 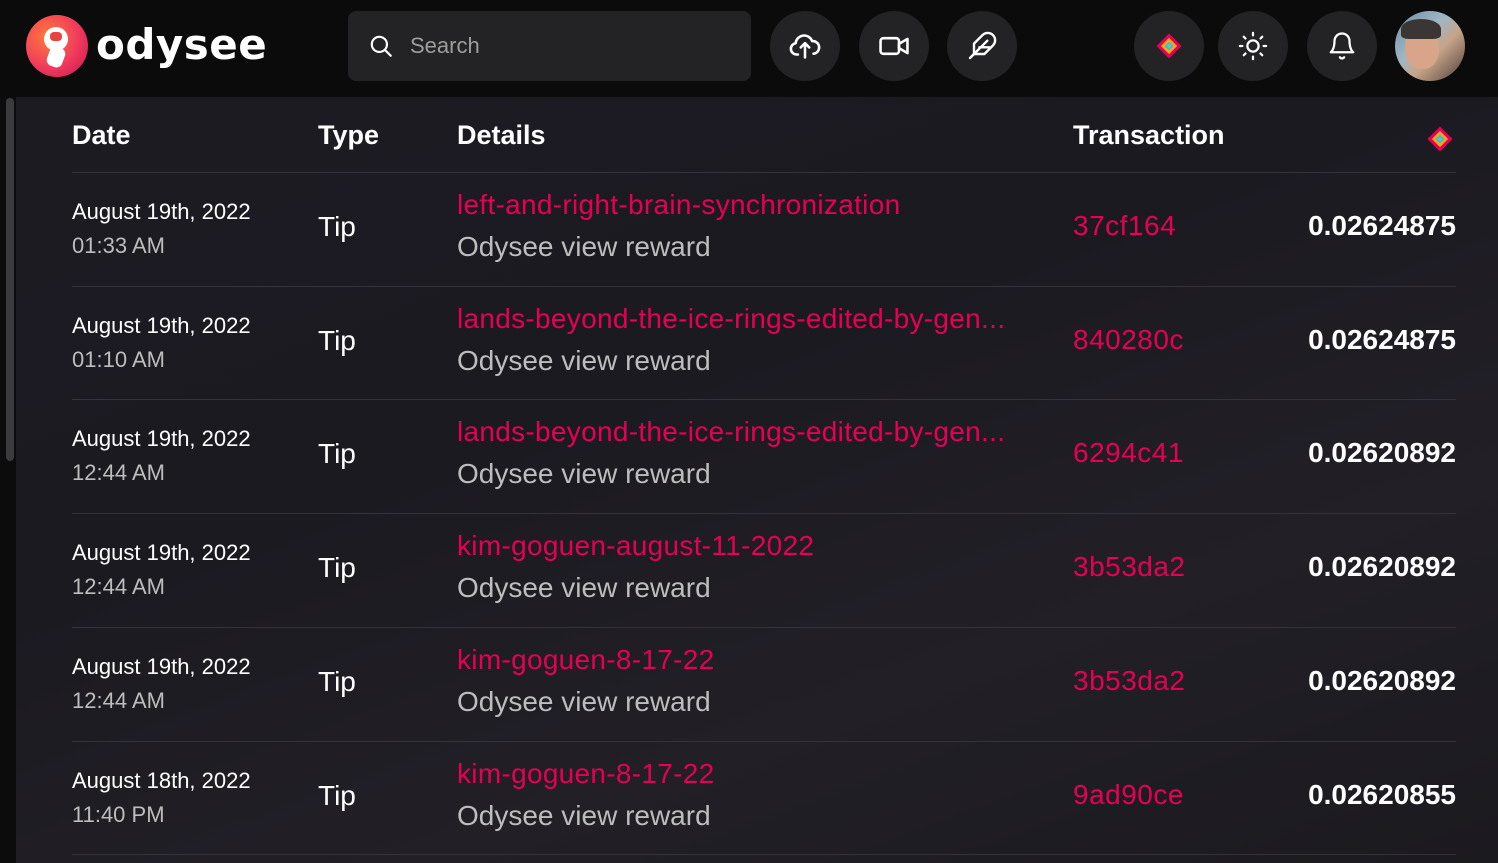 I want to click on row-time: 01:33 AM, so click(x=118, y=245).